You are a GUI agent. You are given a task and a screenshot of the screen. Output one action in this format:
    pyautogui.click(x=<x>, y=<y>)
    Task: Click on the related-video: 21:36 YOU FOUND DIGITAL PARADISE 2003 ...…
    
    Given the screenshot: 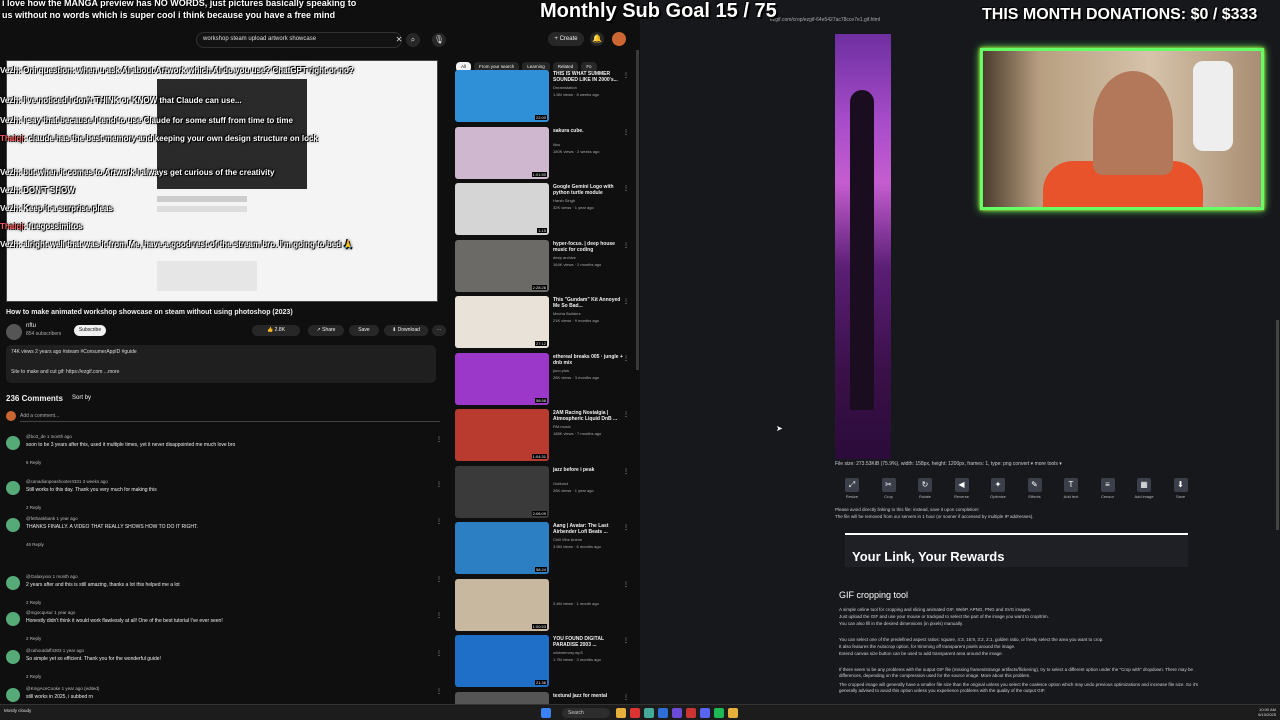 What is the action you would take?
    pyautogui.click(x=545, y=662)
    